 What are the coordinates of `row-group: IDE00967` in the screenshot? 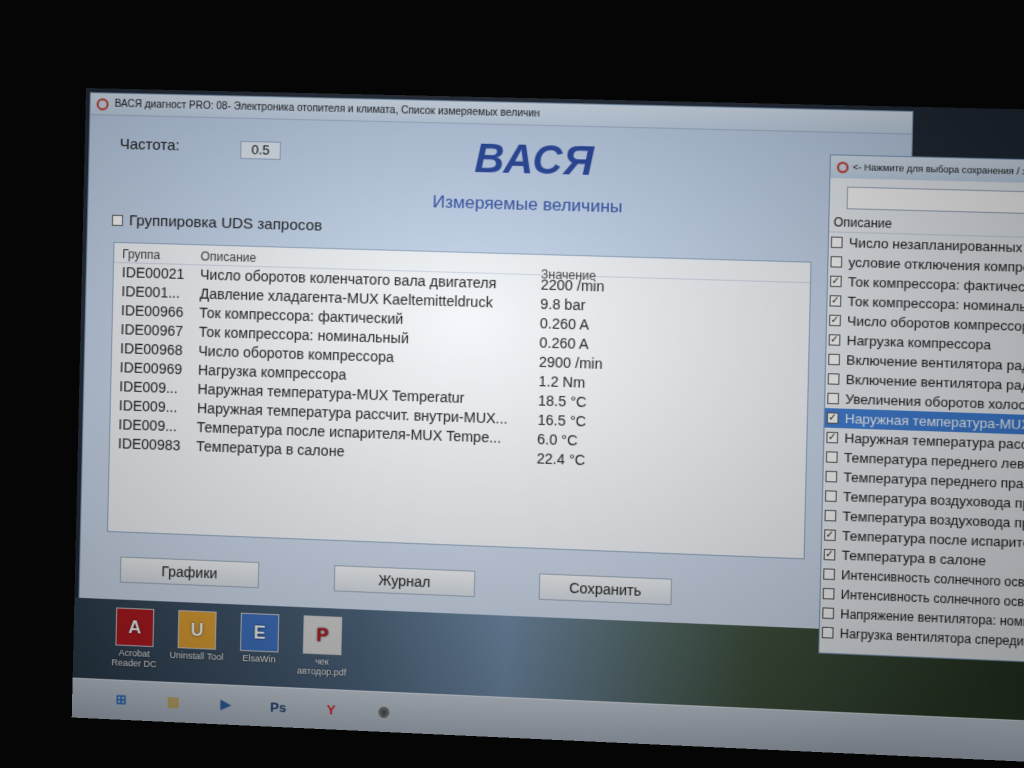 It's located at (156, 330).